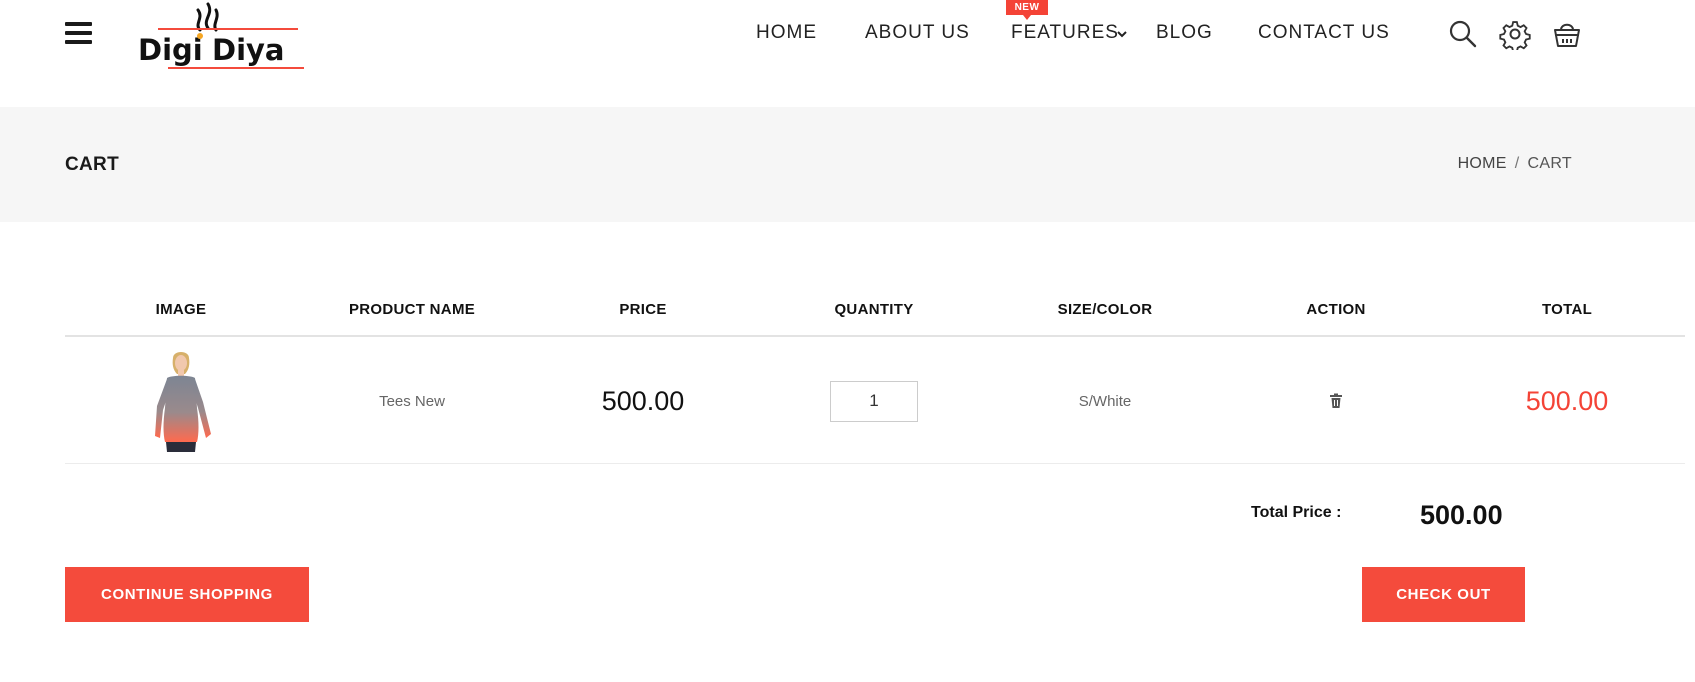 This screenshot has width=1695, height=682. Describe the element at coordinates (1461, 515) in the screenshot. I see `total-price-value: 500.00` at that location.